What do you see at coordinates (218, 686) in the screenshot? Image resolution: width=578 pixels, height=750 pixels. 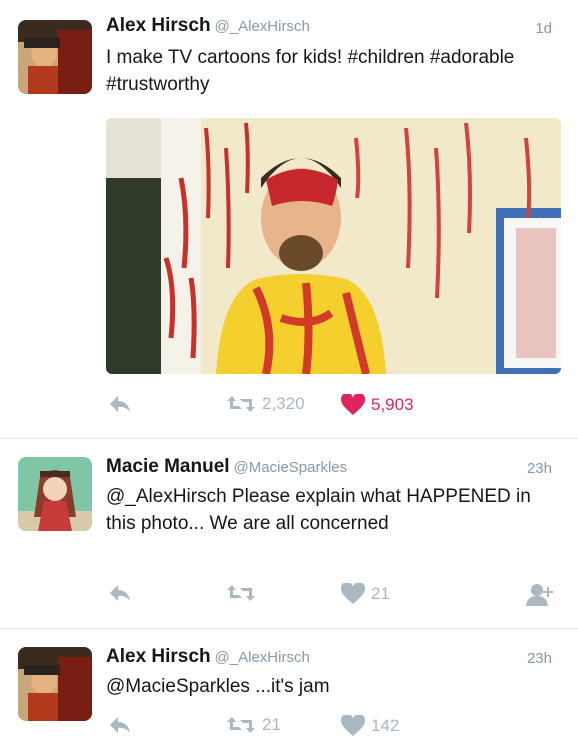 I see `tweet-text: @MacieSparkles ...it's jam` at bounding box center [218, 686].